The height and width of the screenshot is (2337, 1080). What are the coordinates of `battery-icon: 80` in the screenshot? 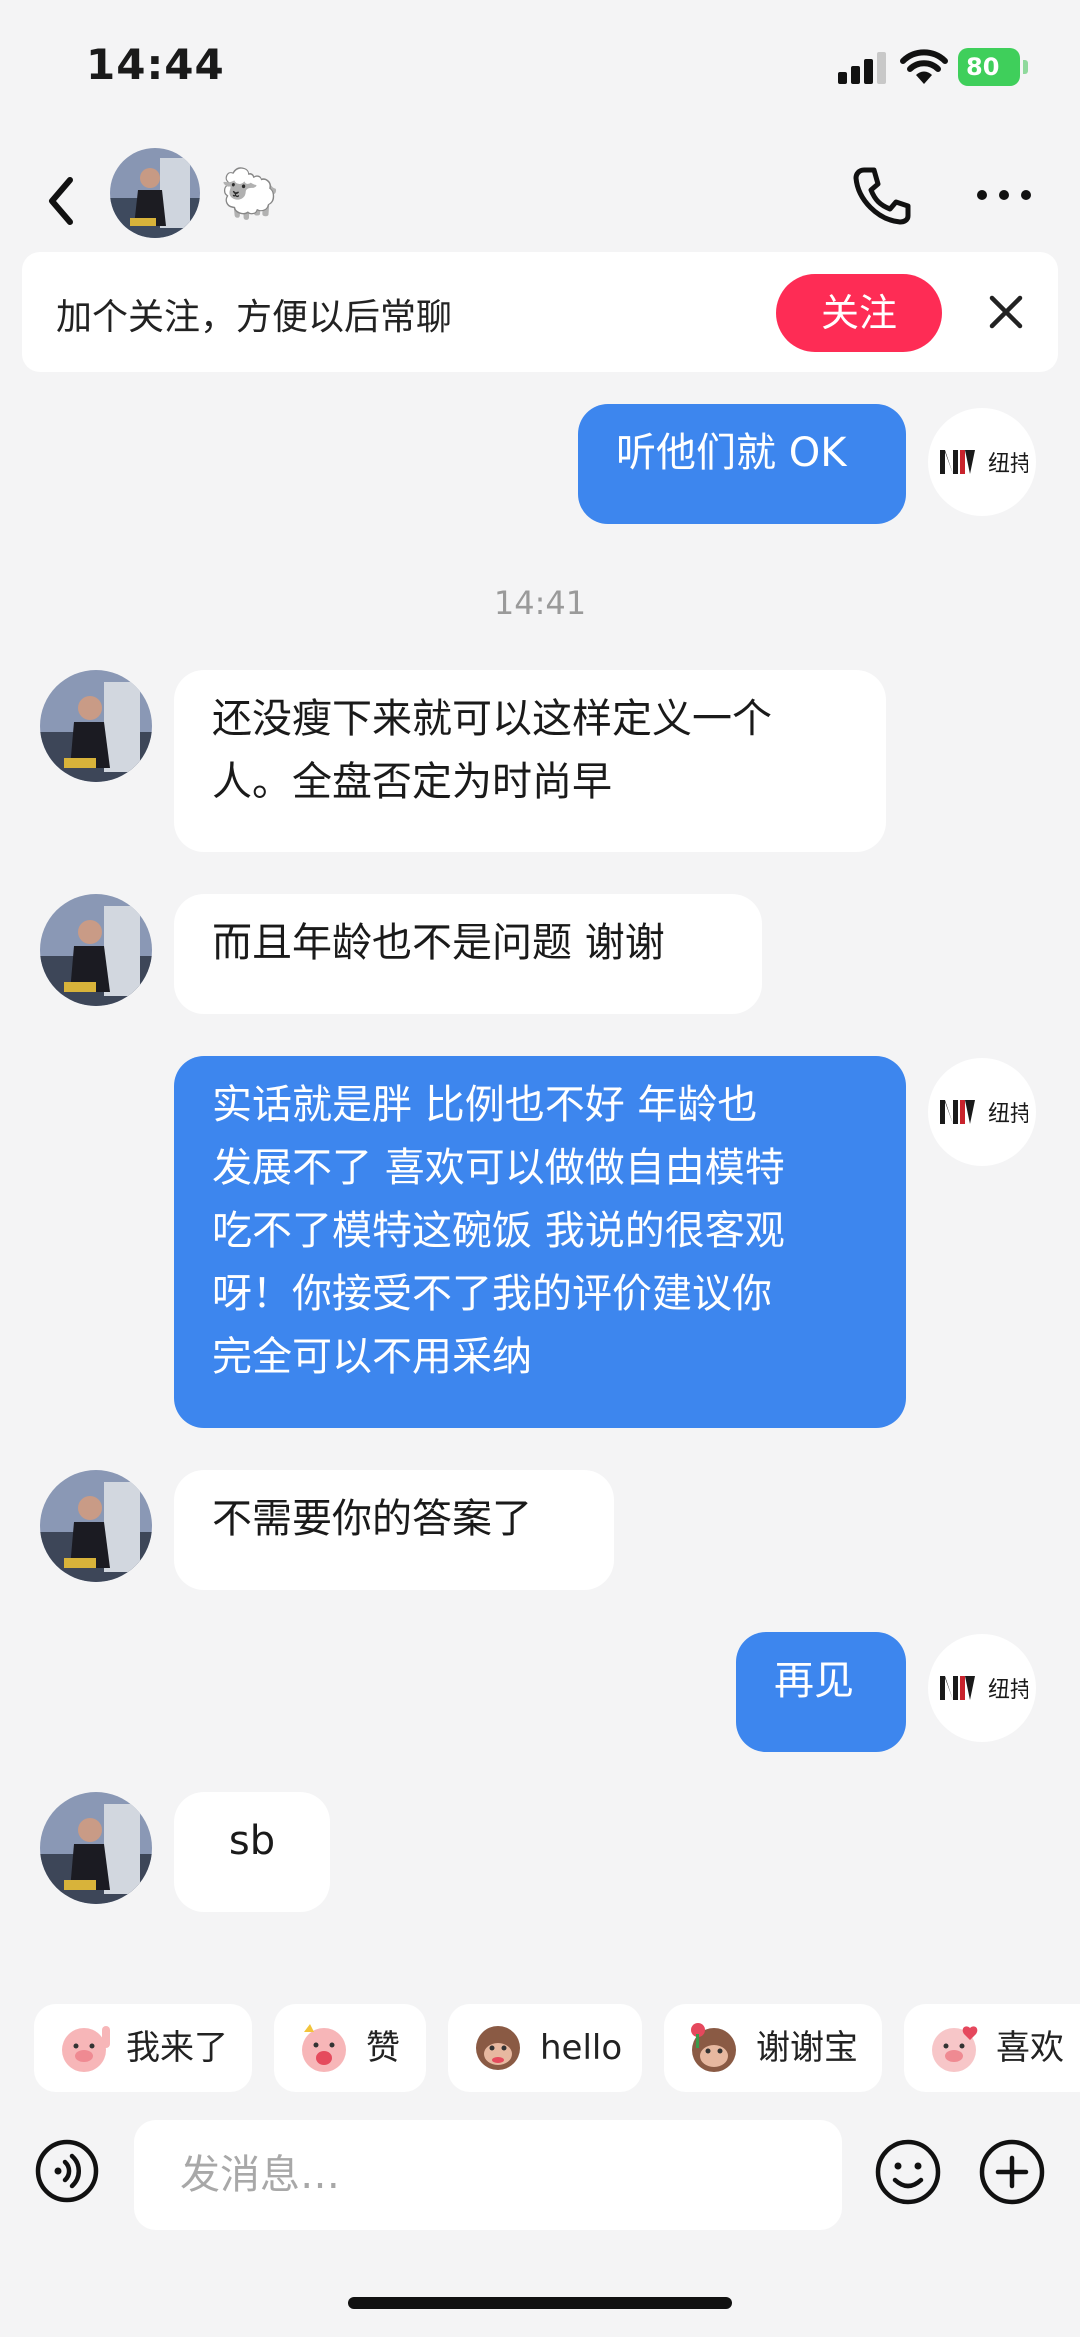 It's located at (993, 67).